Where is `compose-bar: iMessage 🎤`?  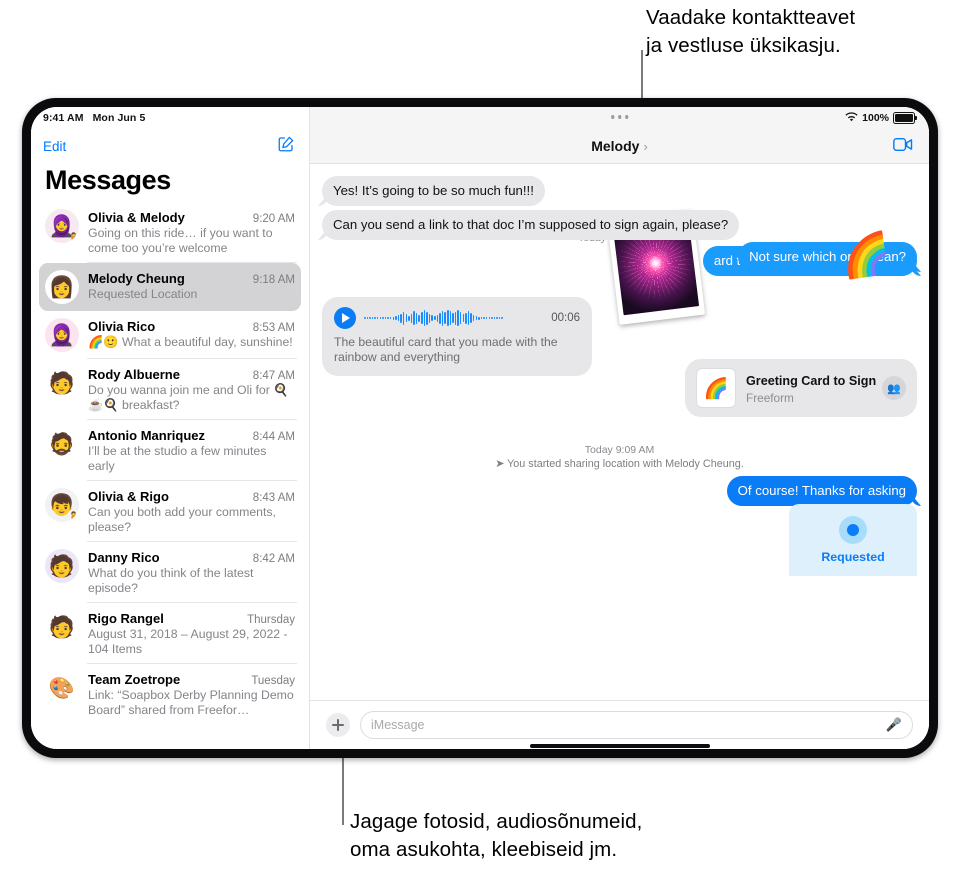 compose-bar: iMessage 🎤 is located at coordinates (619, 724).